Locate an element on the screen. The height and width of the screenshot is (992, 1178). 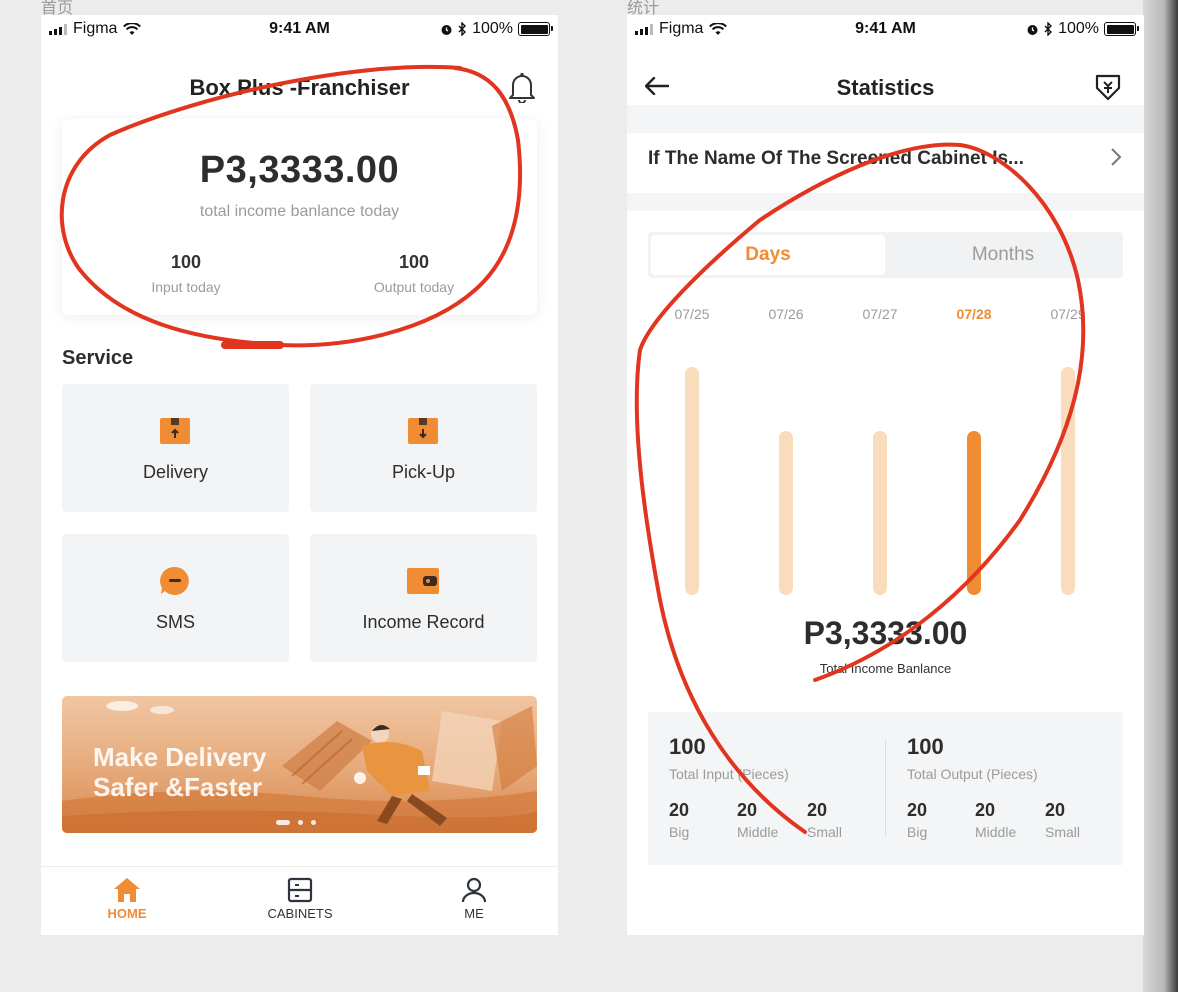
app-title: Box Plus -Franchiser is located at coordinates (299, 87).